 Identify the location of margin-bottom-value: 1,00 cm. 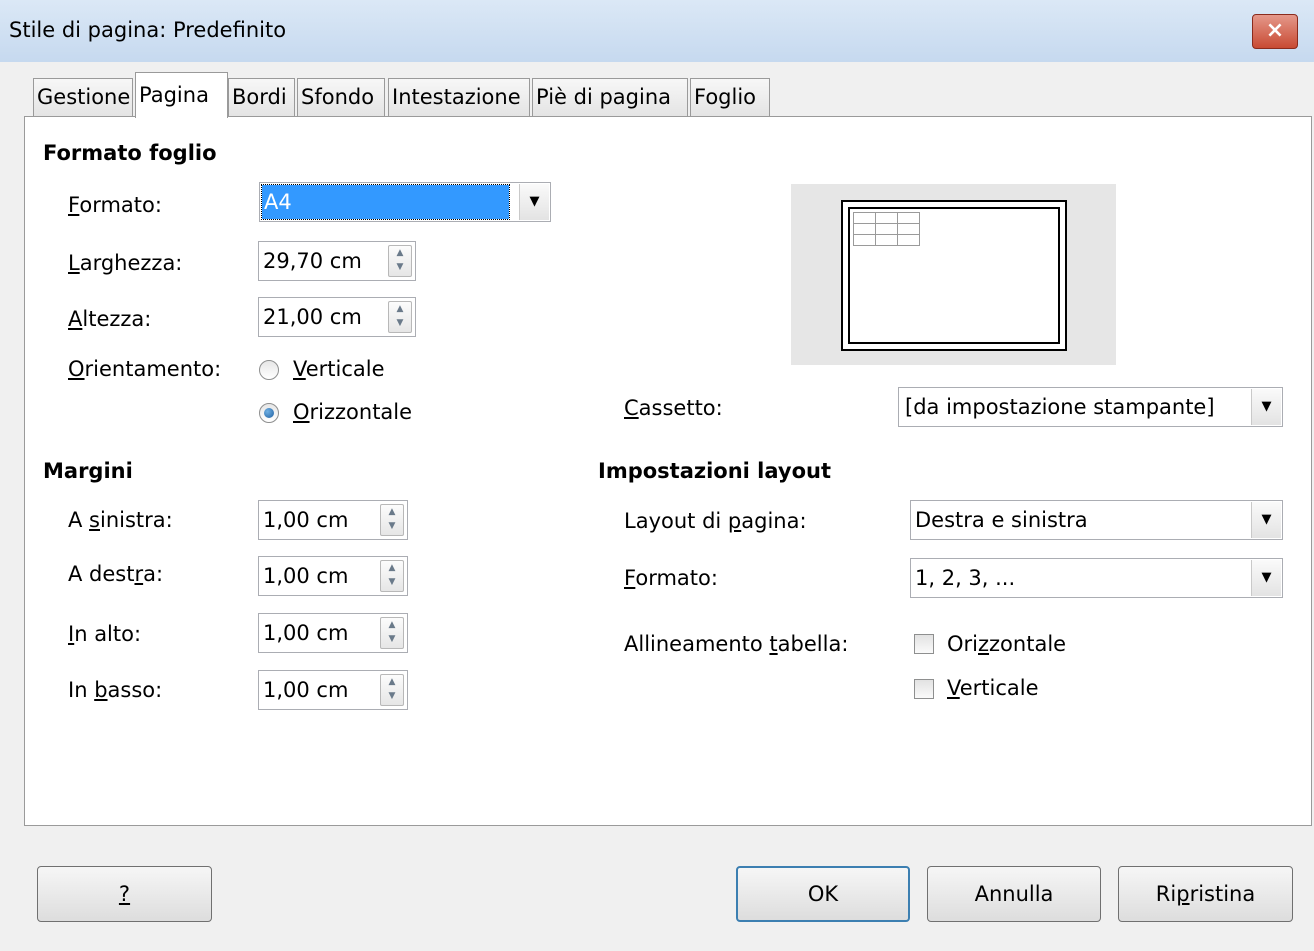
(306, 690).